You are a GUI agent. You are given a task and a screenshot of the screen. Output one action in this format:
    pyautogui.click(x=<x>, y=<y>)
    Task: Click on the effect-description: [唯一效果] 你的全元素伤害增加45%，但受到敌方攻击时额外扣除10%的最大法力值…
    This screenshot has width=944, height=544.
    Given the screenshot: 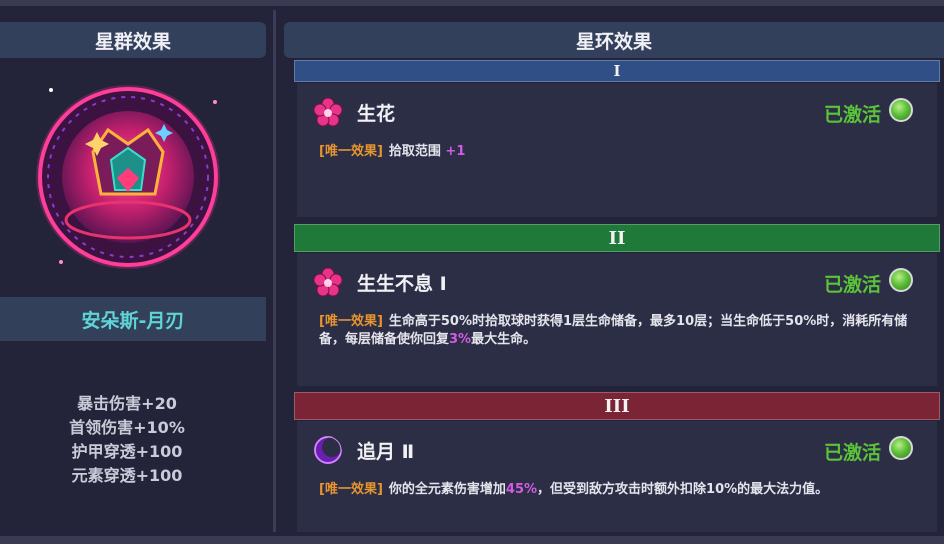 What is the action you would take?
    pyautogui.click(x=619, y=490)
    